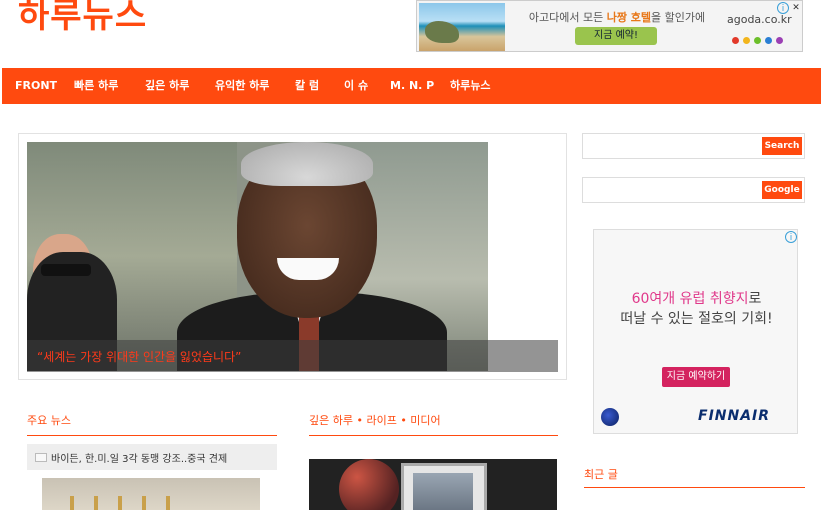 Image resolution: width=825 pixels, height=510 pixels. What do you see at coordinates (759, 38) in the screenshot?
I see `ad-brand-dots` at bounding box center [759, 38].